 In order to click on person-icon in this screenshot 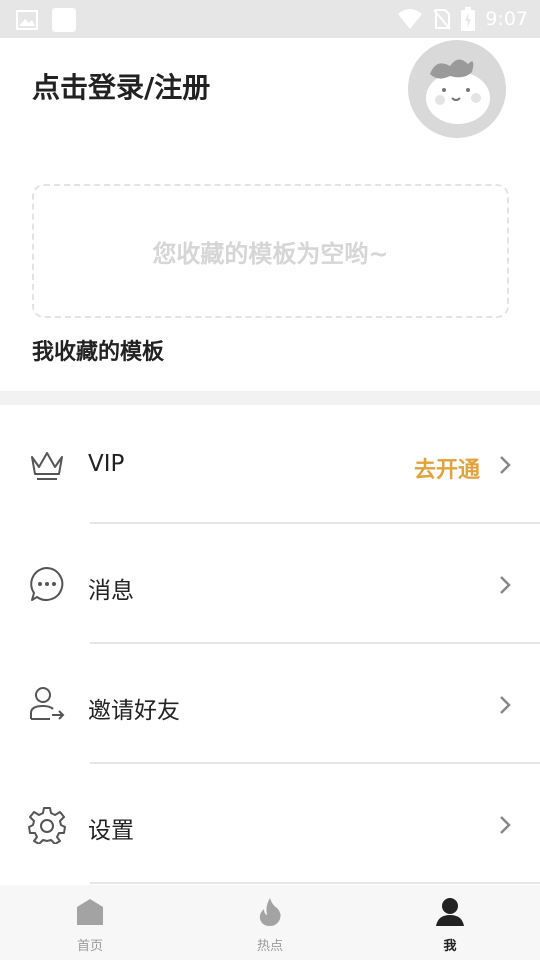, I will do `click(450, 912)`.